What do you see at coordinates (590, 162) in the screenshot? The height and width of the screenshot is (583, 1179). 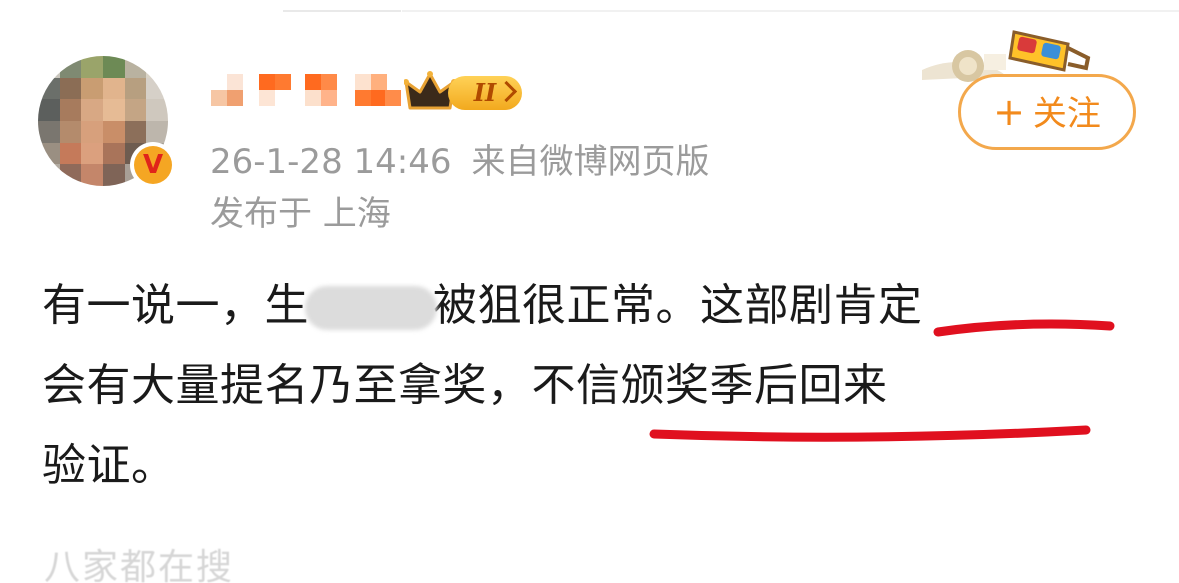 I see `post-source: 来自微博网页版` at bounding box center [590, 162].